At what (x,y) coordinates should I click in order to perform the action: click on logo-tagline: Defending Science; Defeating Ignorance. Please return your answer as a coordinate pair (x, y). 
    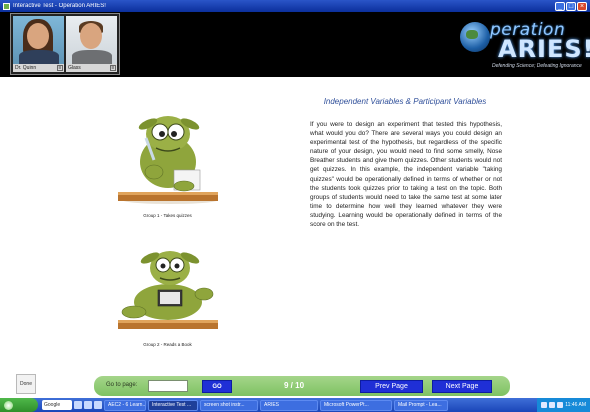
    Looking at the image, I should click on (537, 66).